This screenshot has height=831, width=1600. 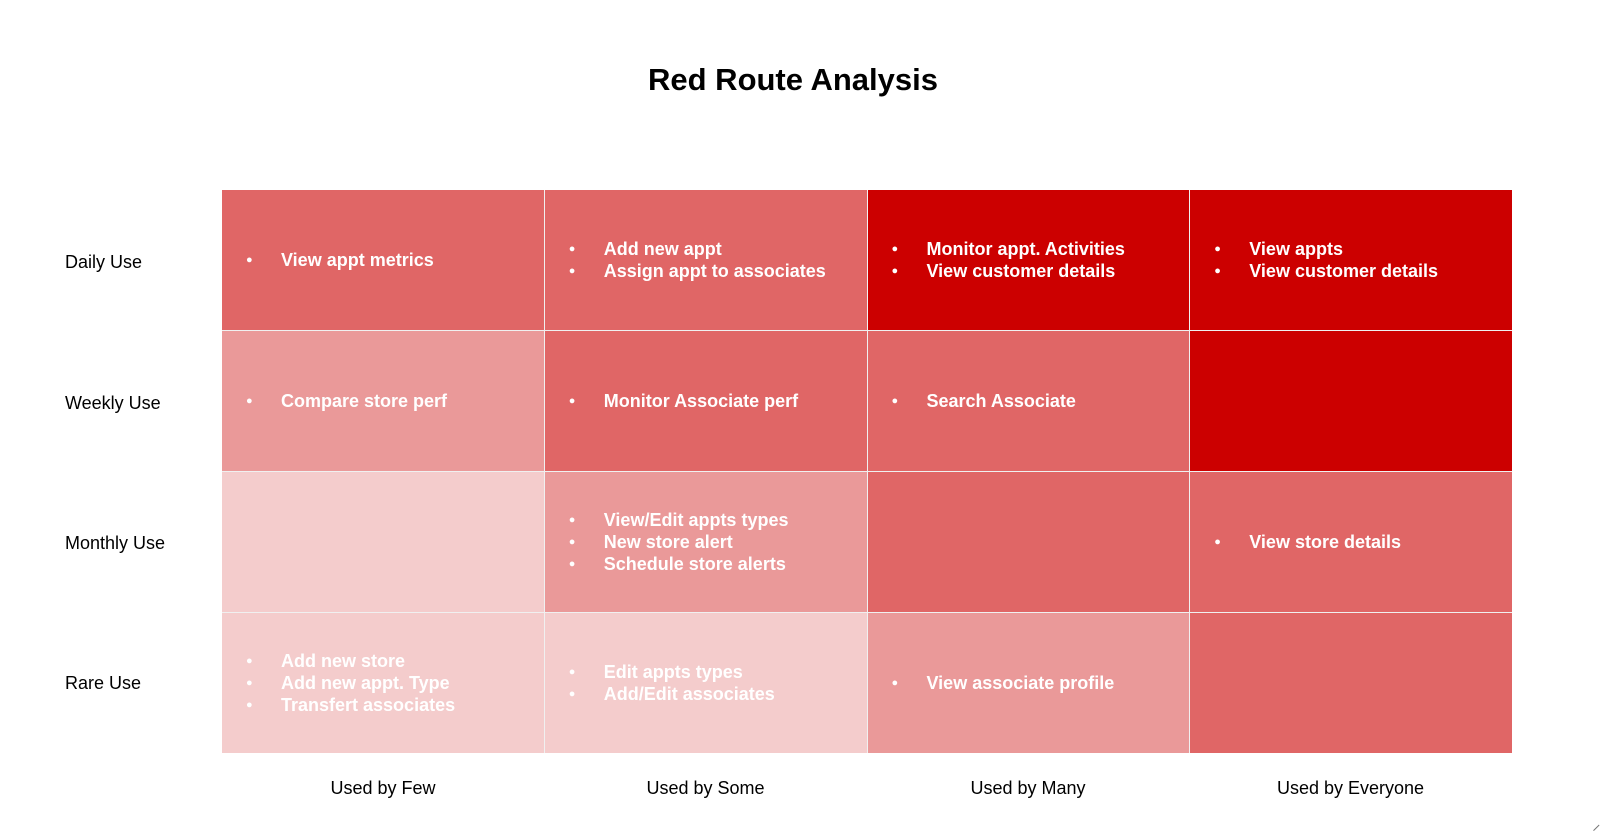 I want to click on task-item: New store alert, so click(x=679, y=542).